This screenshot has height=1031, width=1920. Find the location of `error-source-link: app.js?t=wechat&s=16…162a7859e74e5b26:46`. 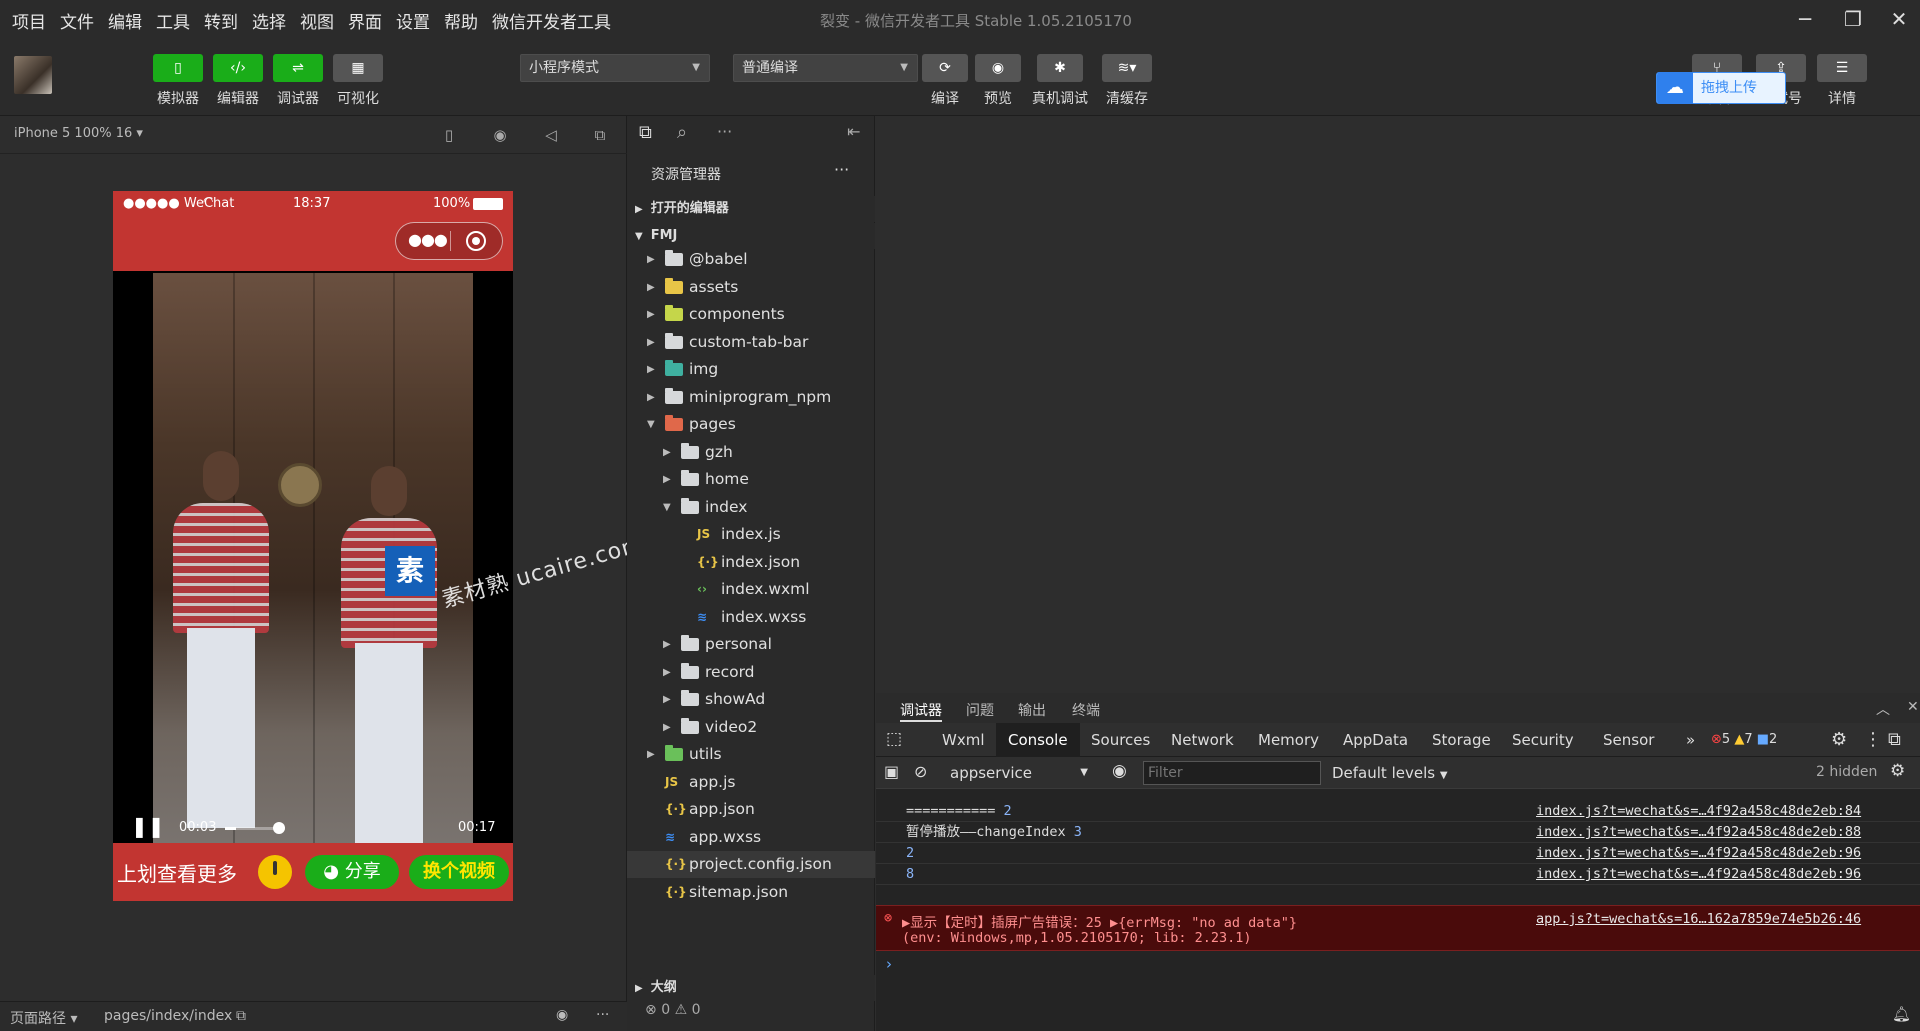

error-source-link: app.js?t=wechat&s=16…162a7859e74e5b26:46 is located at coordinates (1698, 919).